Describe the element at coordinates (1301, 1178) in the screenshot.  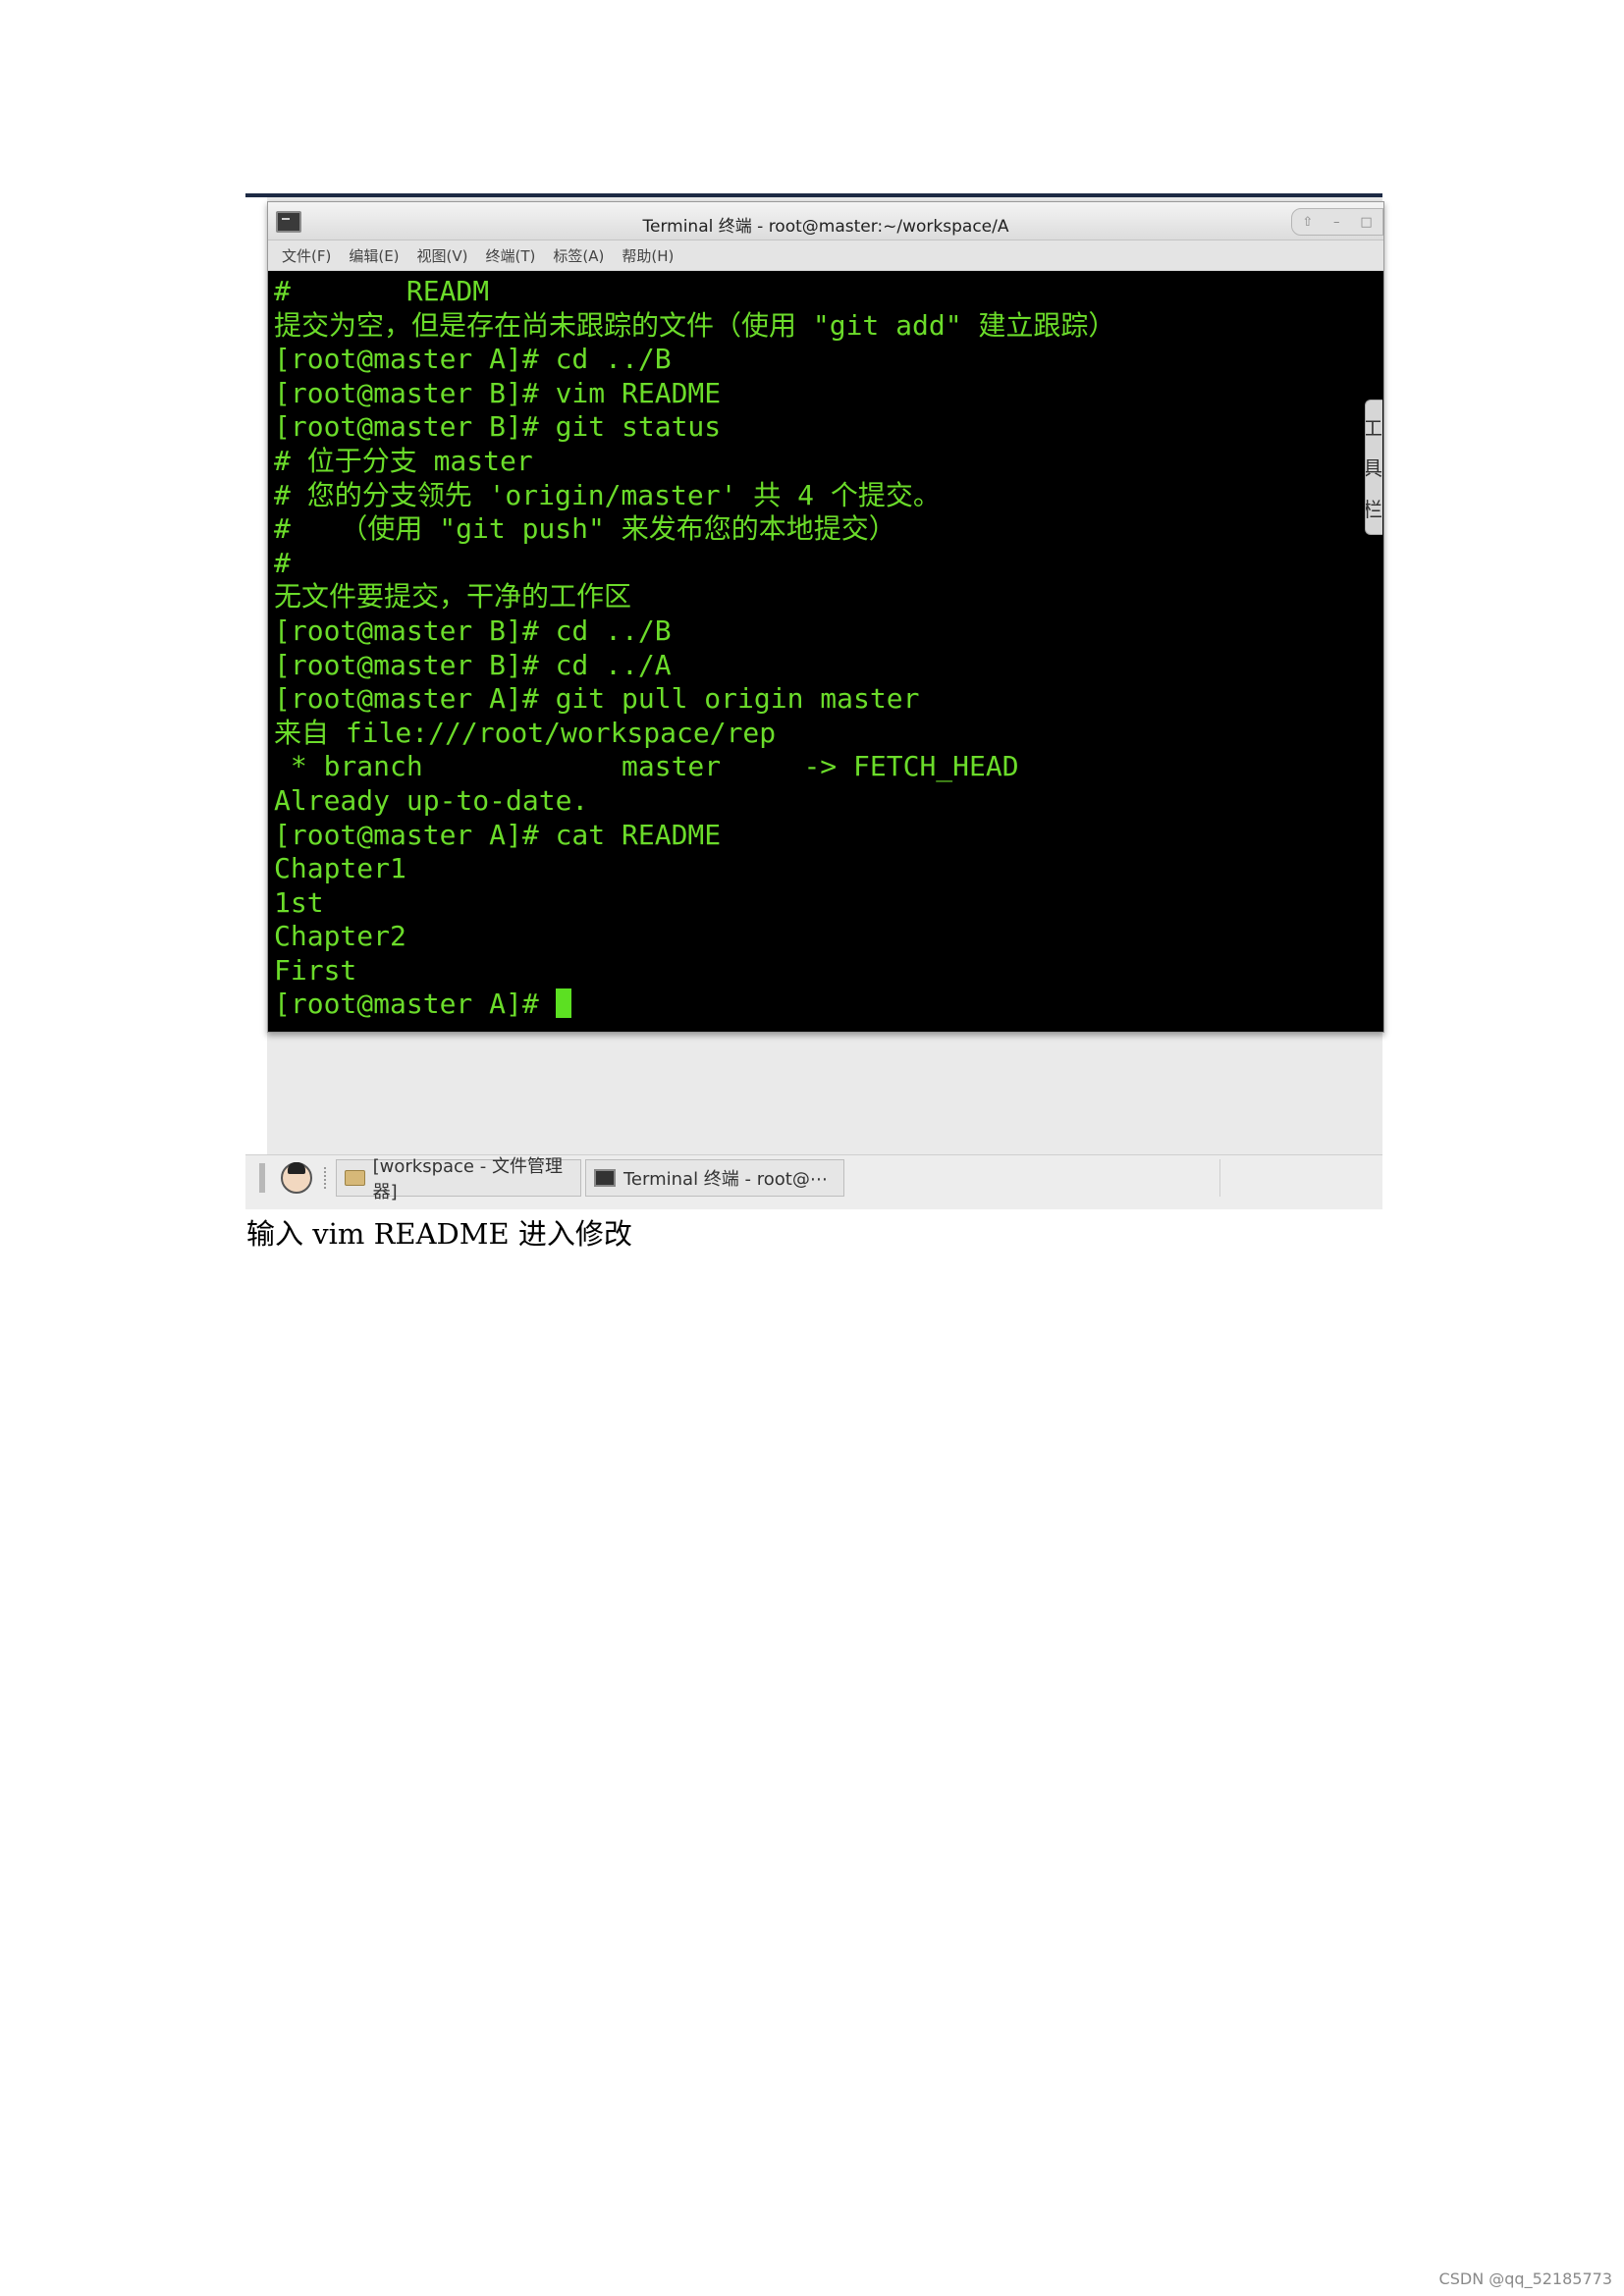
I see `taskbar-tray` at that location.